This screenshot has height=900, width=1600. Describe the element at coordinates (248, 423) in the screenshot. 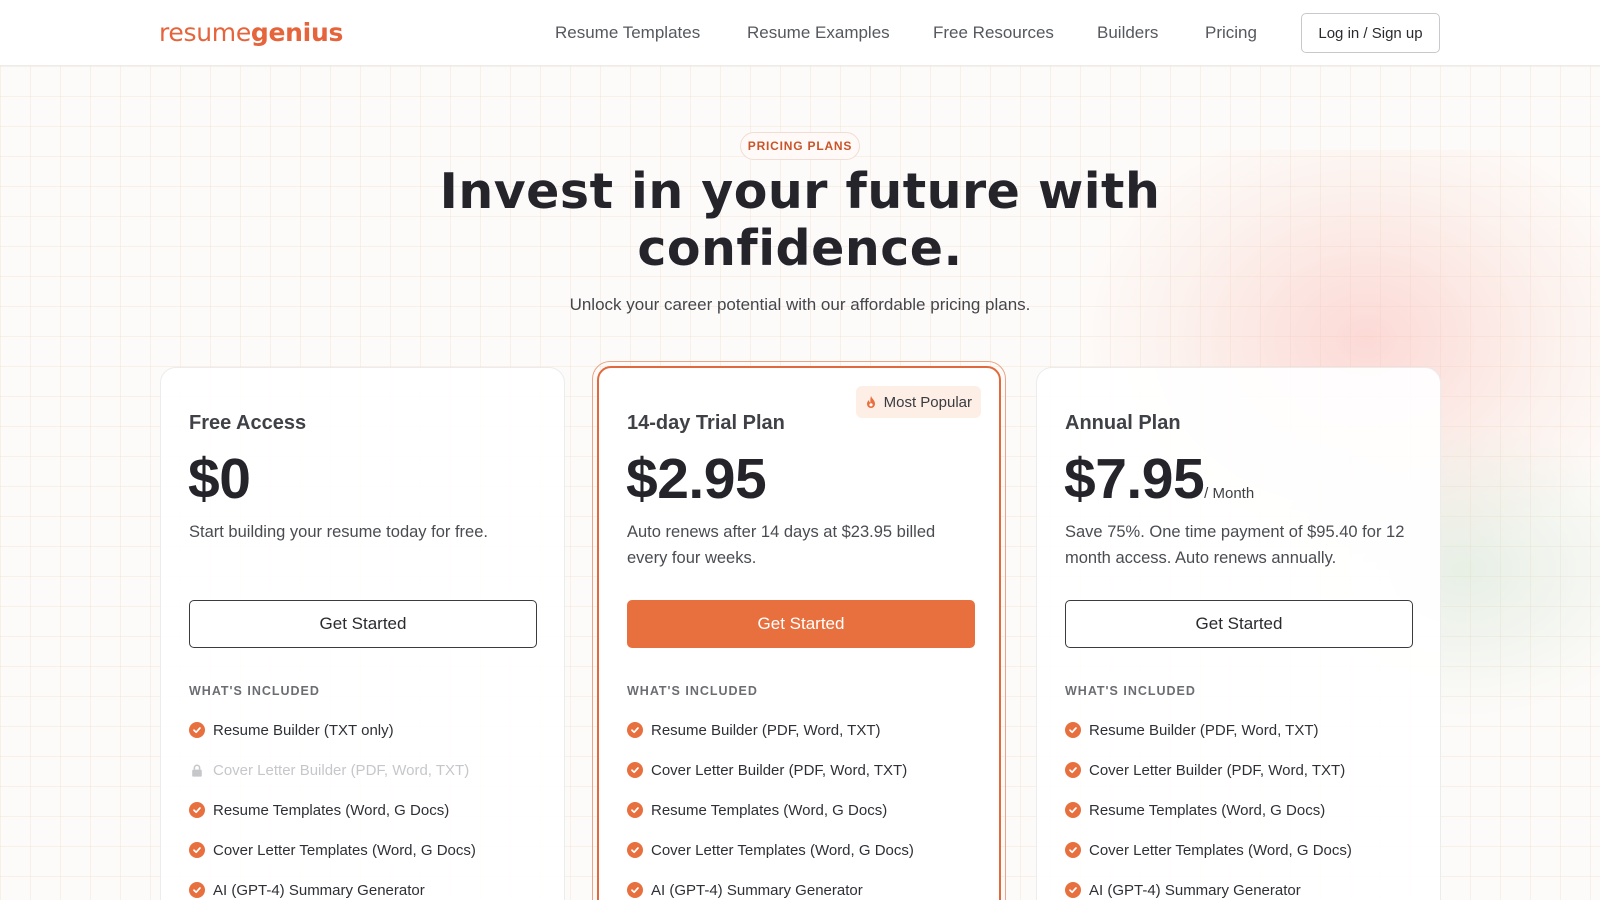

I see `plan-name: Free Access` at that location.